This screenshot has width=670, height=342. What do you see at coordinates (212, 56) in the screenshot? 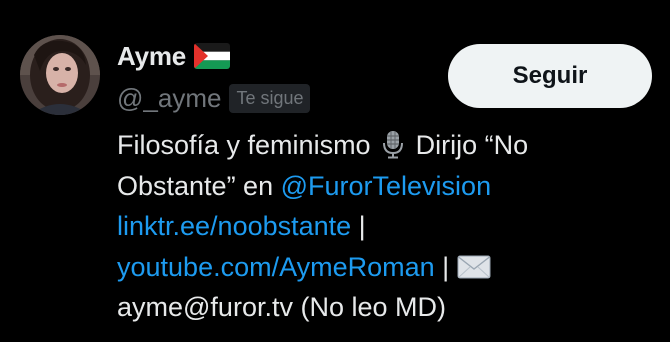
I see `palestine-flag-icon` at bounding box center [212, 56].